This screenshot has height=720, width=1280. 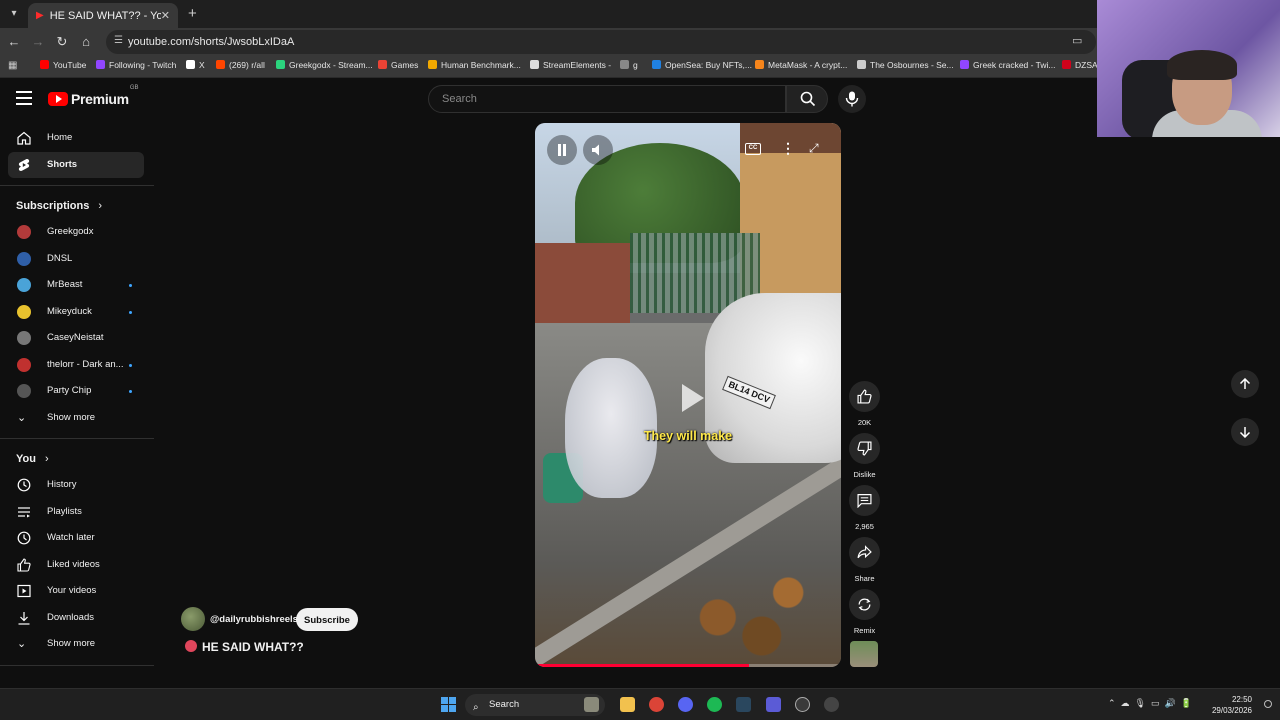 I want to click on sidebar-item-watch-later: Watch later, so click(x=77, y=538).